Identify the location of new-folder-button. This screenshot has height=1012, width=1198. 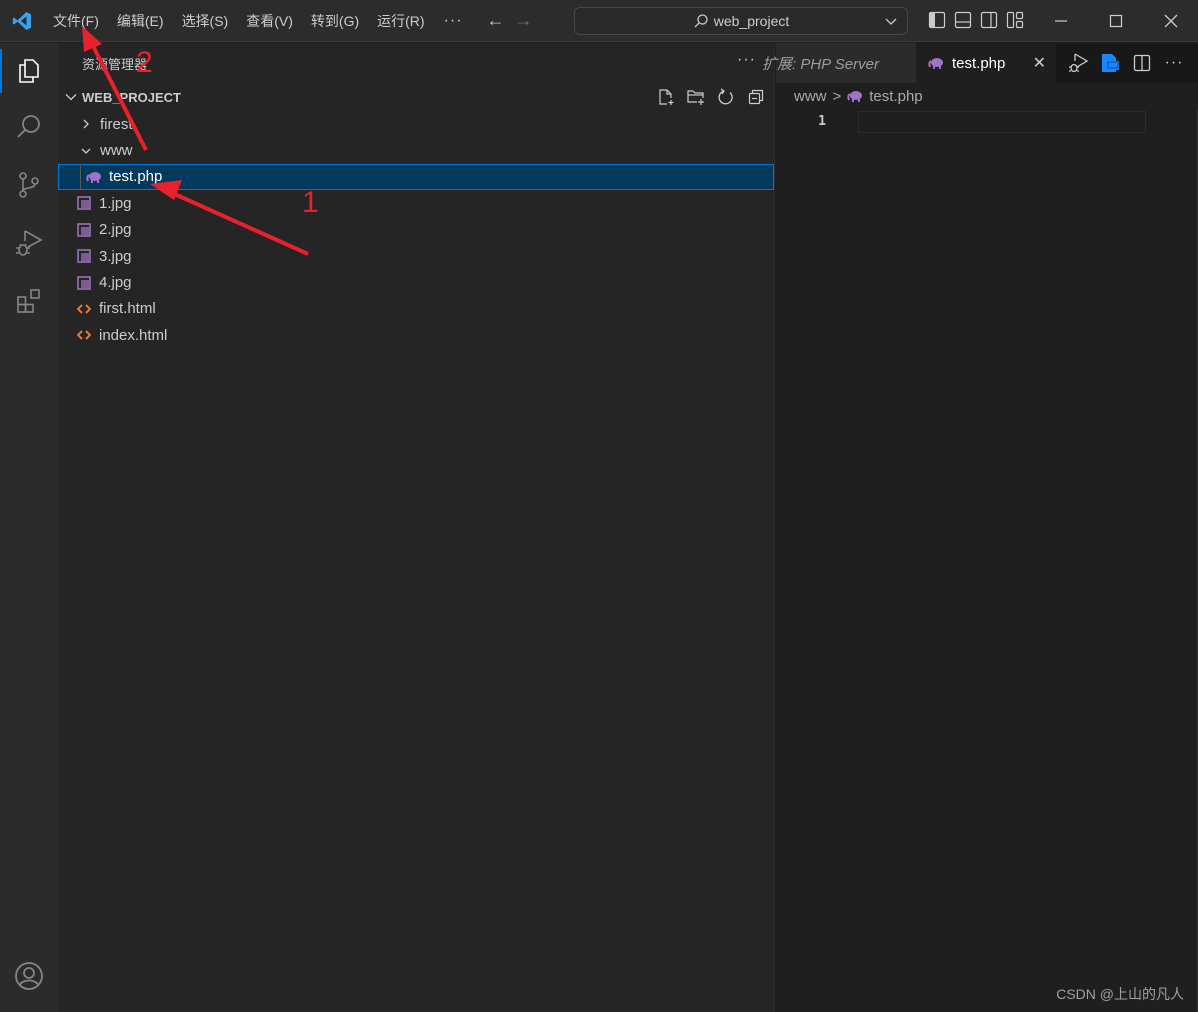
(696, 97).